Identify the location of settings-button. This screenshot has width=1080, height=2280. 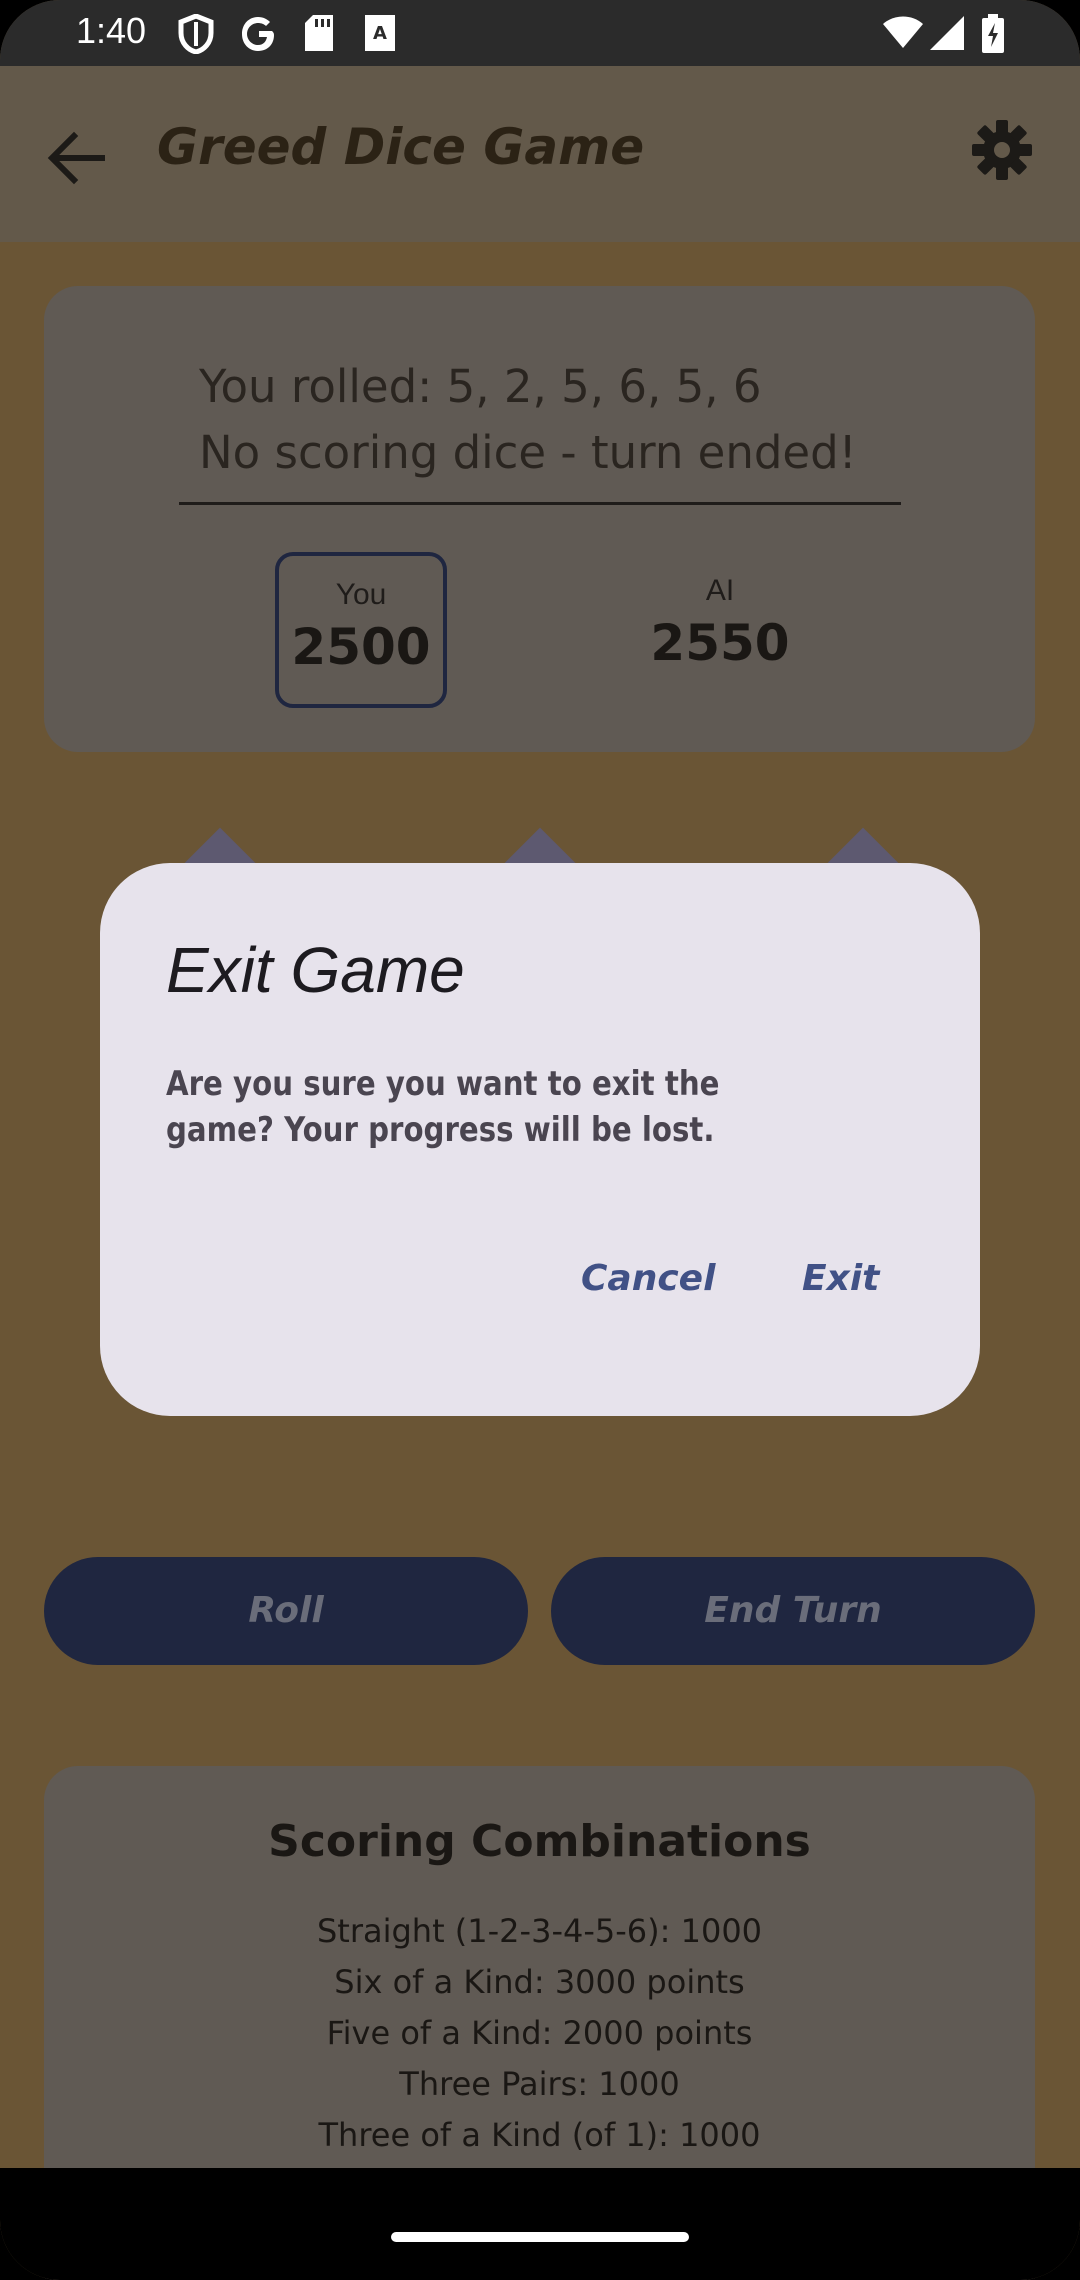
(1002, 150).